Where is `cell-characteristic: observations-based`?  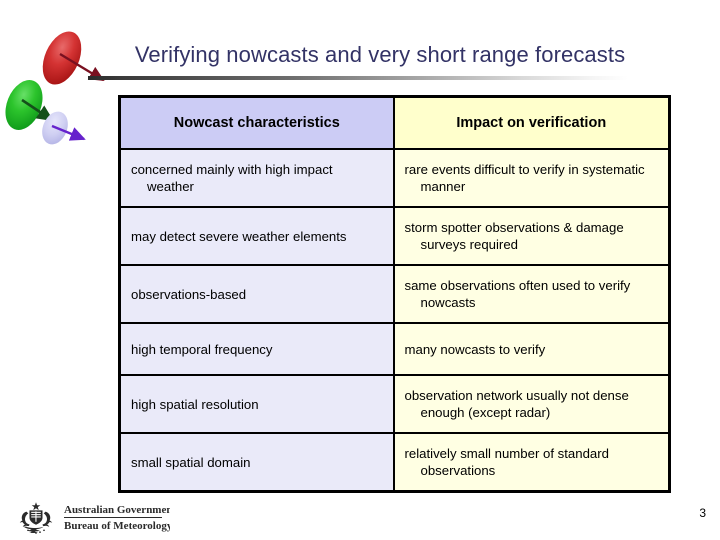 cell-characteristic: observations-based is located at coordinates (256, 294).